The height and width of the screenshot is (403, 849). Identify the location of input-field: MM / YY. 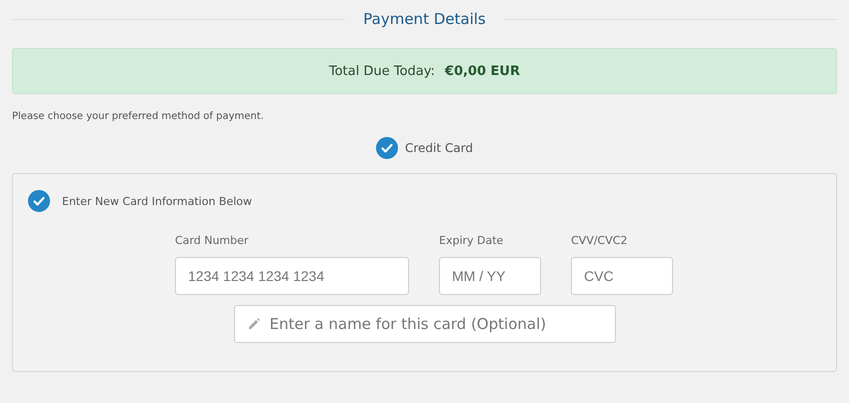
(490, 276).